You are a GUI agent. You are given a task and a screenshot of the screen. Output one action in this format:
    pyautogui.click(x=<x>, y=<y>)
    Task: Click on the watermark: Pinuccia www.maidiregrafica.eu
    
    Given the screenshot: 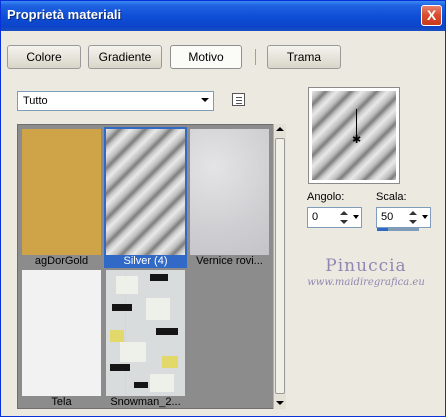 What is the action you would take?
    pyautogui.click(x=366, y=272)
    